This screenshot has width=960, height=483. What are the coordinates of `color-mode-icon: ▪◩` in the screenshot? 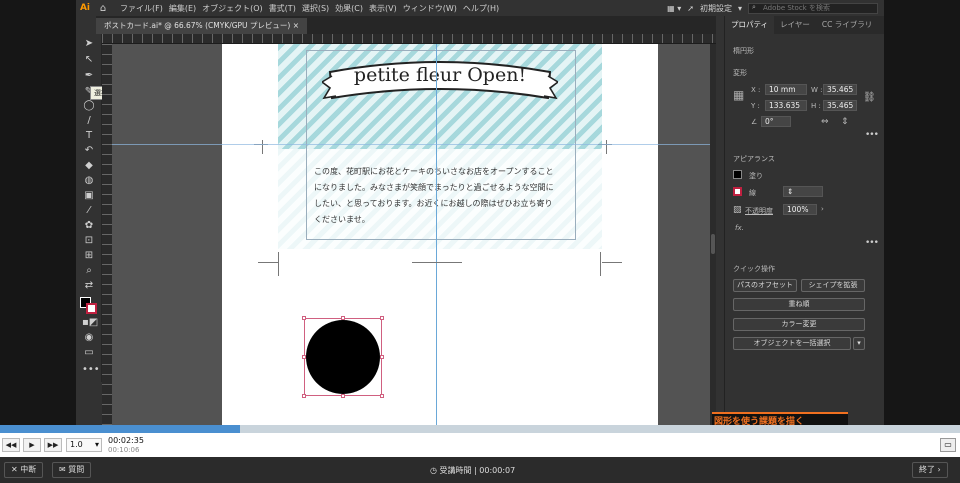 It's located at (90, 323).